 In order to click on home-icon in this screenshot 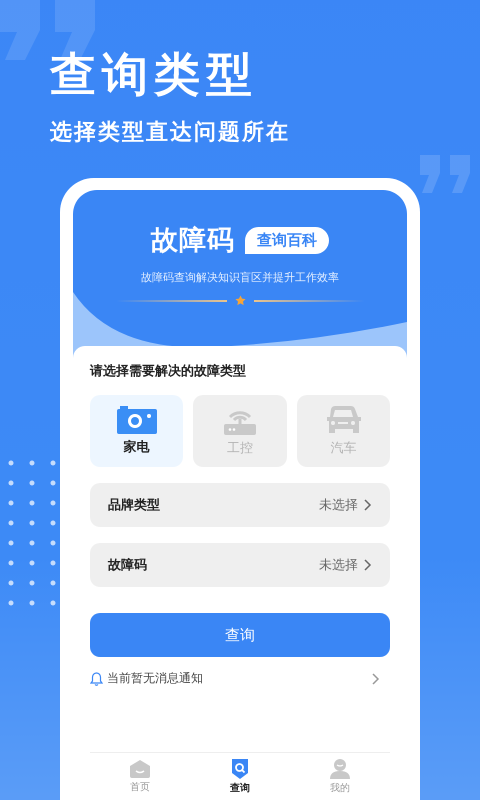, I will do `click(140, 769)`.